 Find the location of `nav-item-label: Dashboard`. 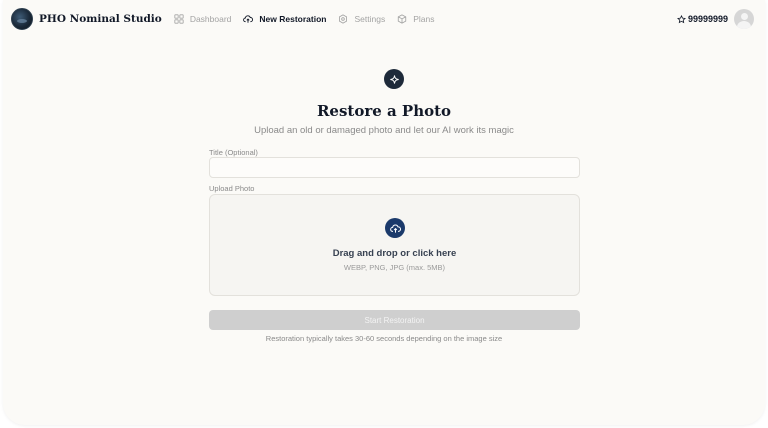

nav-item-label: Dashboard is located at coordinates (210, 19).